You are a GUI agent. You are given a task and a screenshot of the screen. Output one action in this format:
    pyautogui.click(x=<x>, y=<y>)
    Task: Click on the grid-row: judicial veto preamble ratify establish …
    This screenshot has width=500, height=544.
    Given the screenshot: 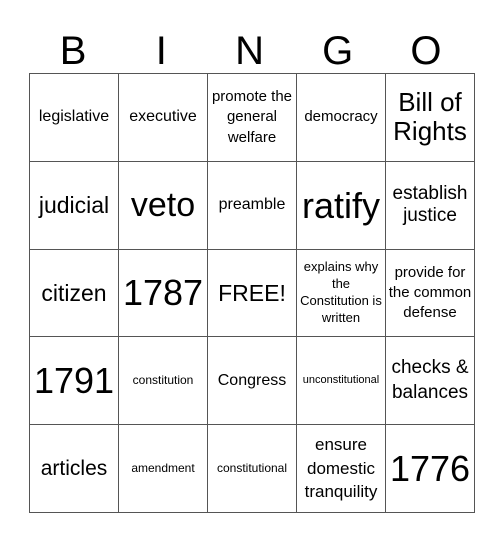 What is the action you would take?
    pyautogui.click(x=252, y=205)
    